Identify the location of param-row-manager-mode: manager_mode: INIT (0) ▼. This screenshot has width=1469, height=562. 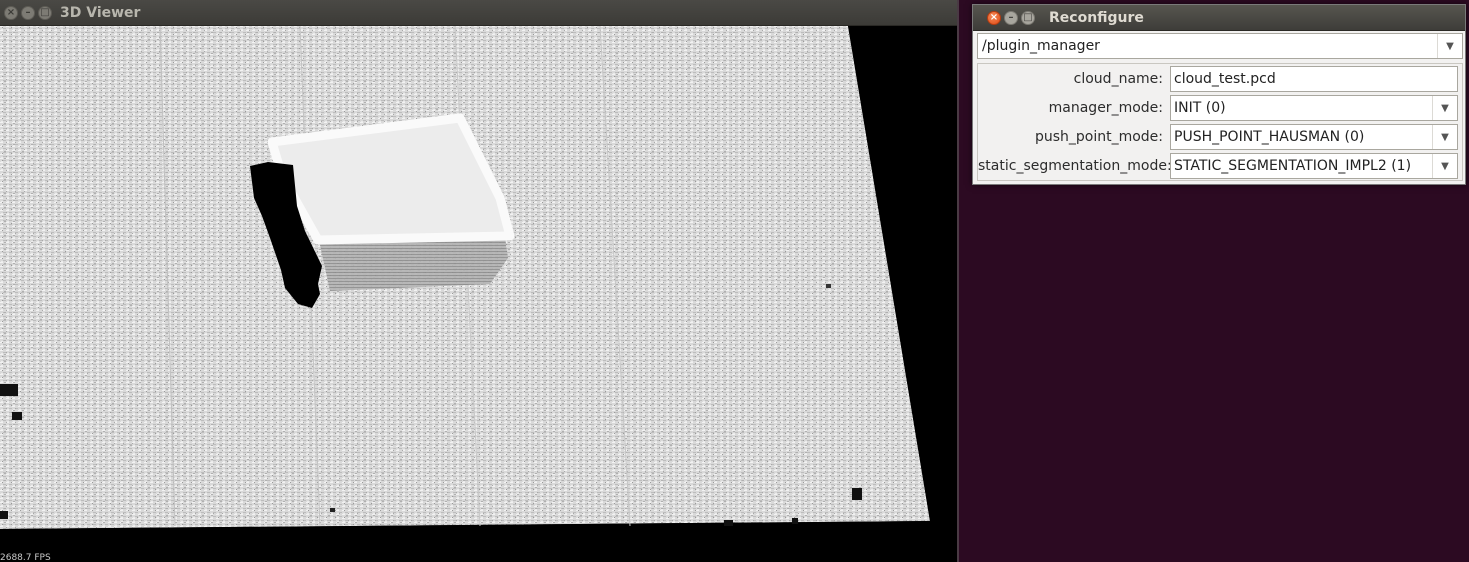
(1220, 108).